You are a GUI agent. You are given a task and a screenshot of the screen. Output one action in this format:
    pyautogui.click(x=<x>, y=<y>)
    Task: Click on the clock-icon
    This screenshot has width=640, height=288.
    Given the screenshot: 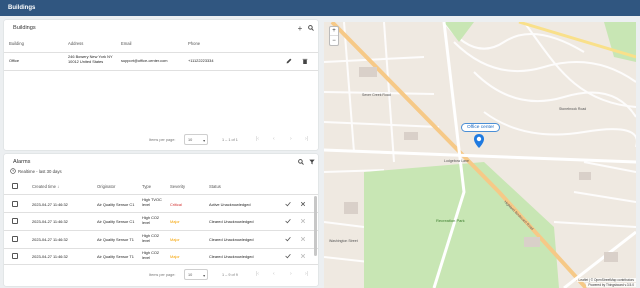 What is the action you would take?
    pyautogui.click(x=13, y=171)
    